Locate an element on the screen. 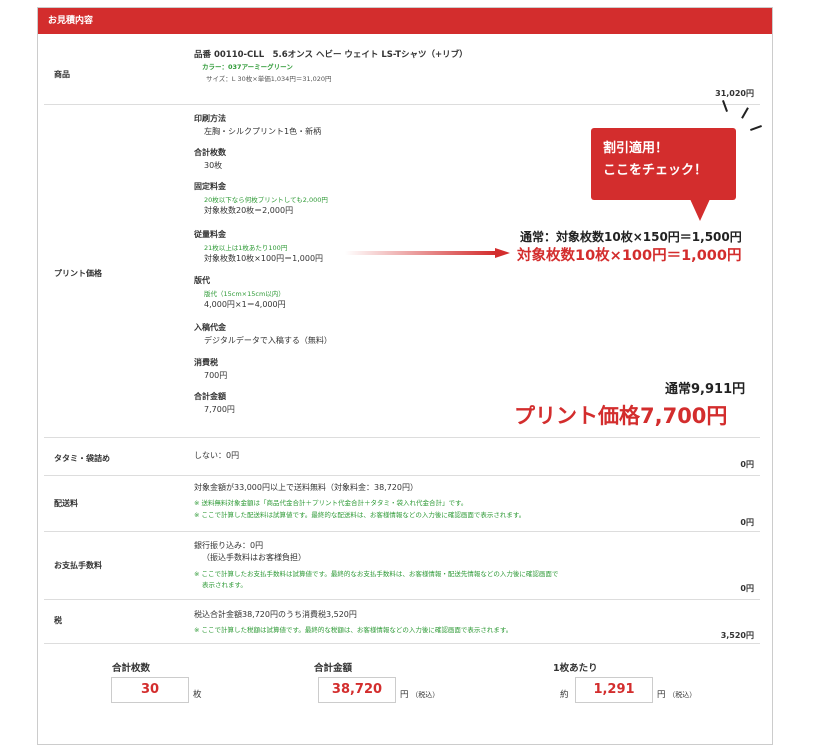 This screenshot has height=750, width=816. print-fixed-note: 20枚以下なら何枚プリントしても2,000円 is located at coordinates (266, 200).